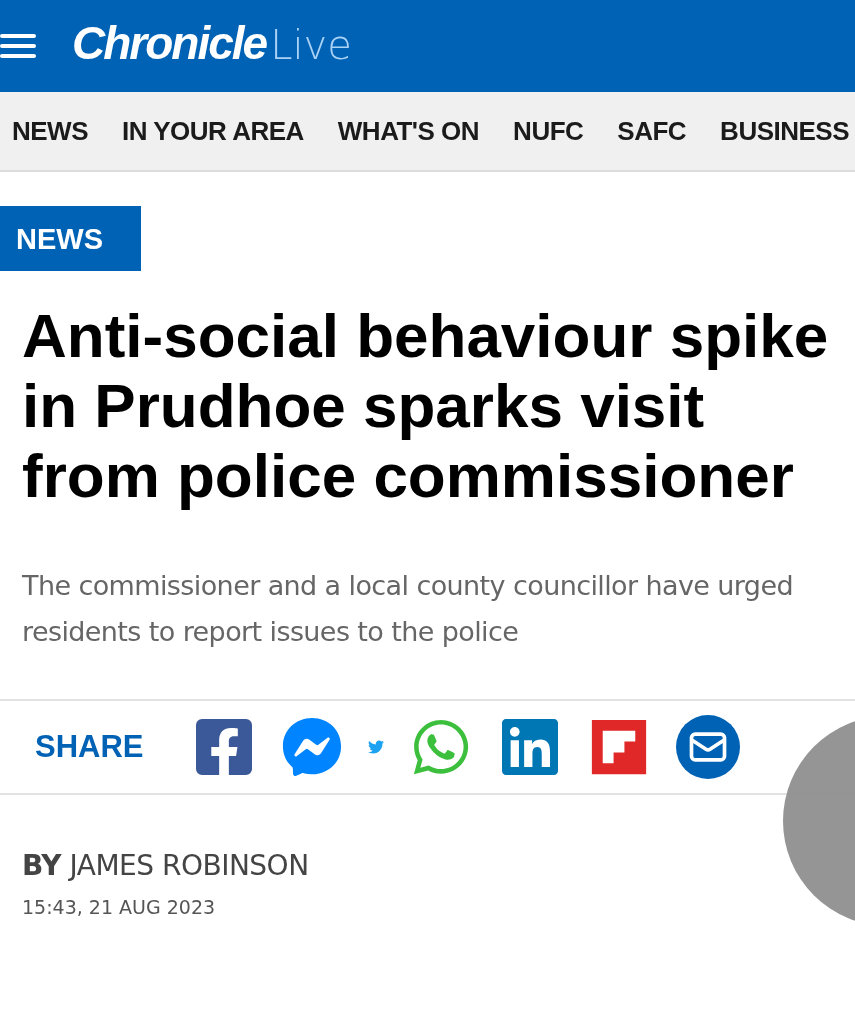 This screenshot has height=1024, width=855. I want to click on menu-icon, so click(18, 46).